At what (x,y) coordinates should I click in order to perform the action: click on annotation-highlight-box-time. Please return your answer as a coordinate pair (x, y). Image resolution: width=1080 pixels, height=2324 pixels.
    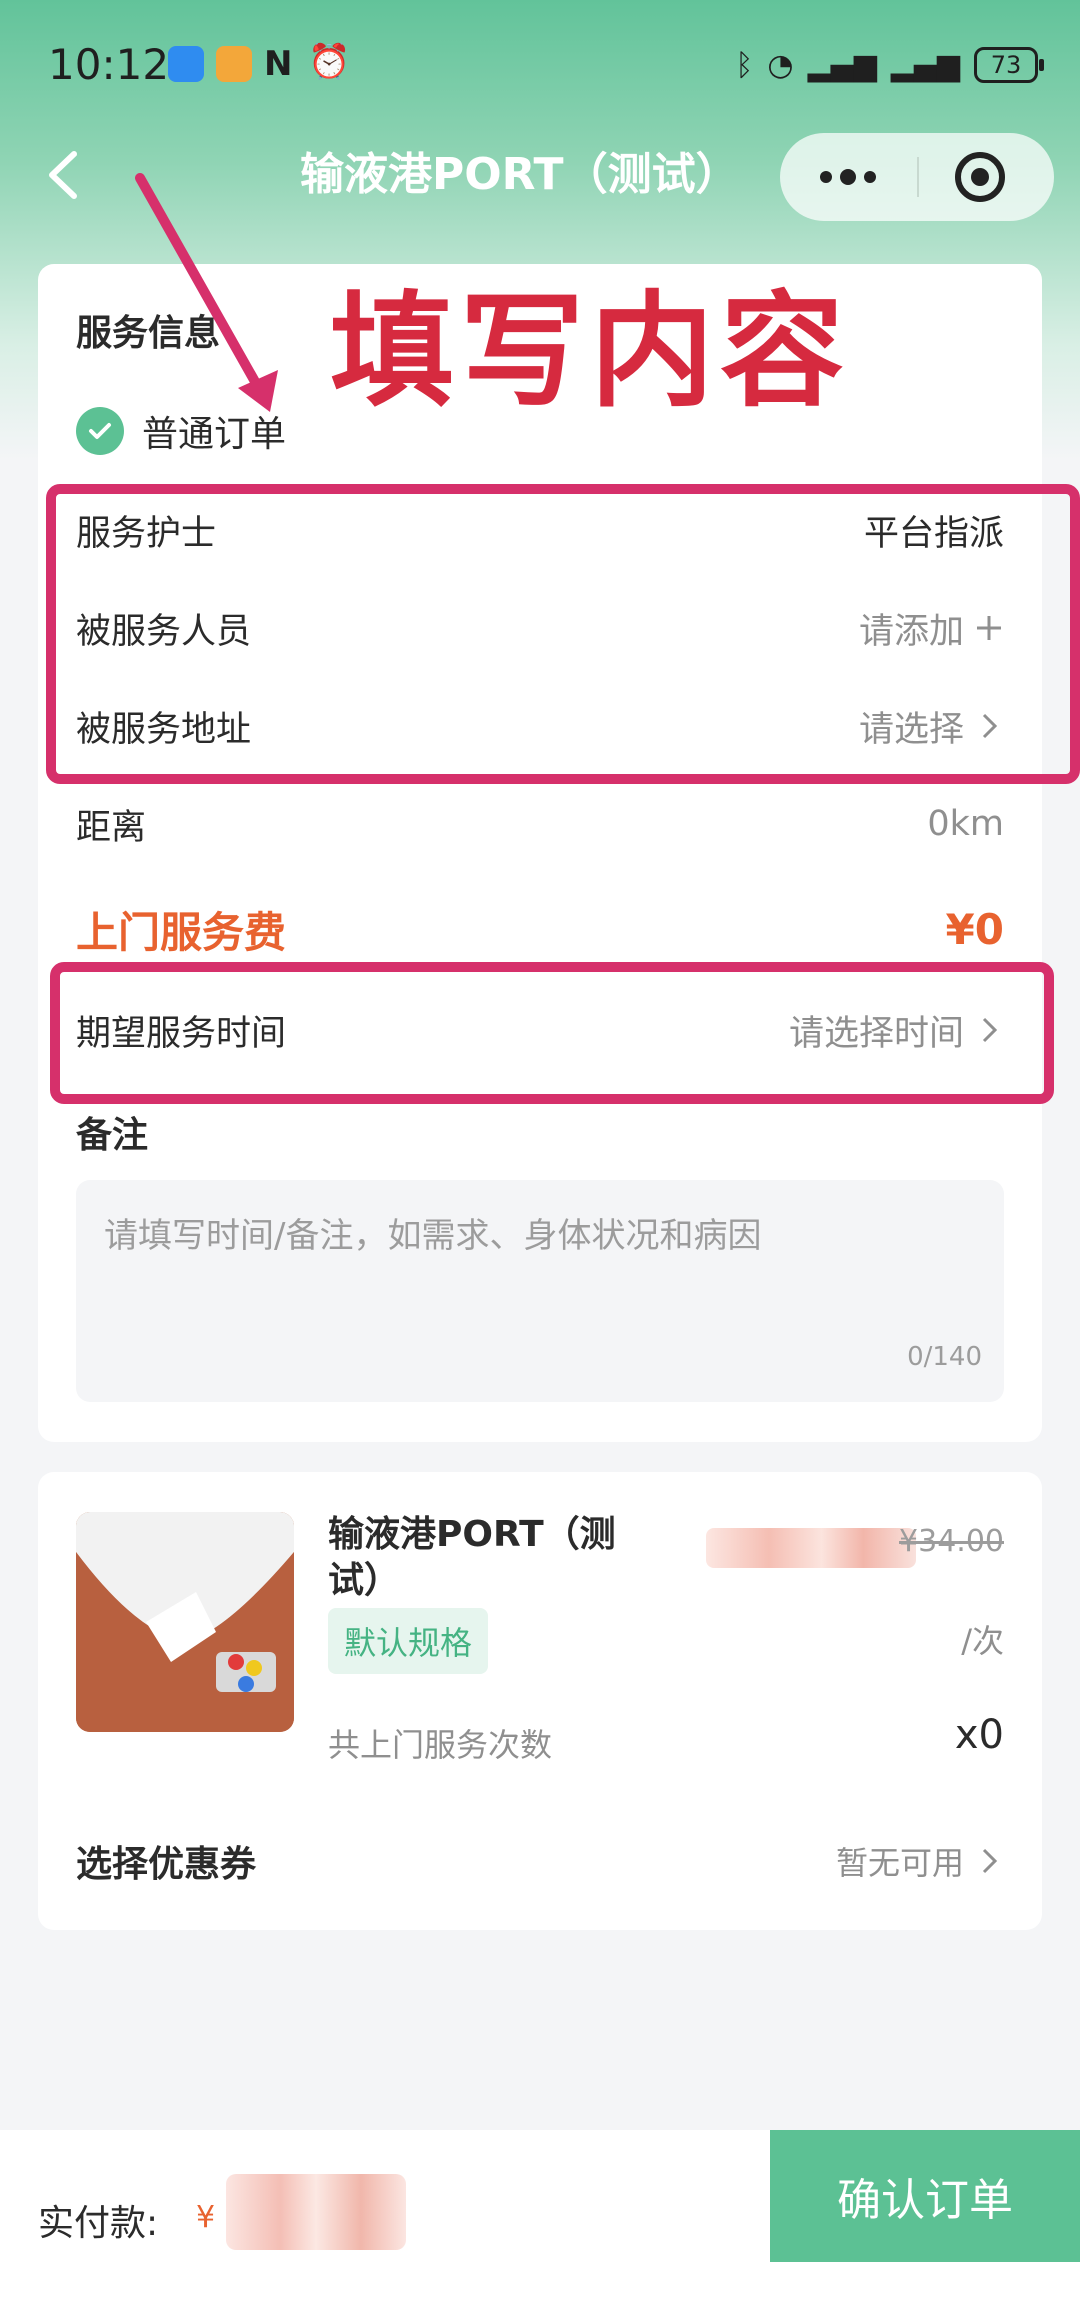
    Looking at the image, I should click on (552, 1033).